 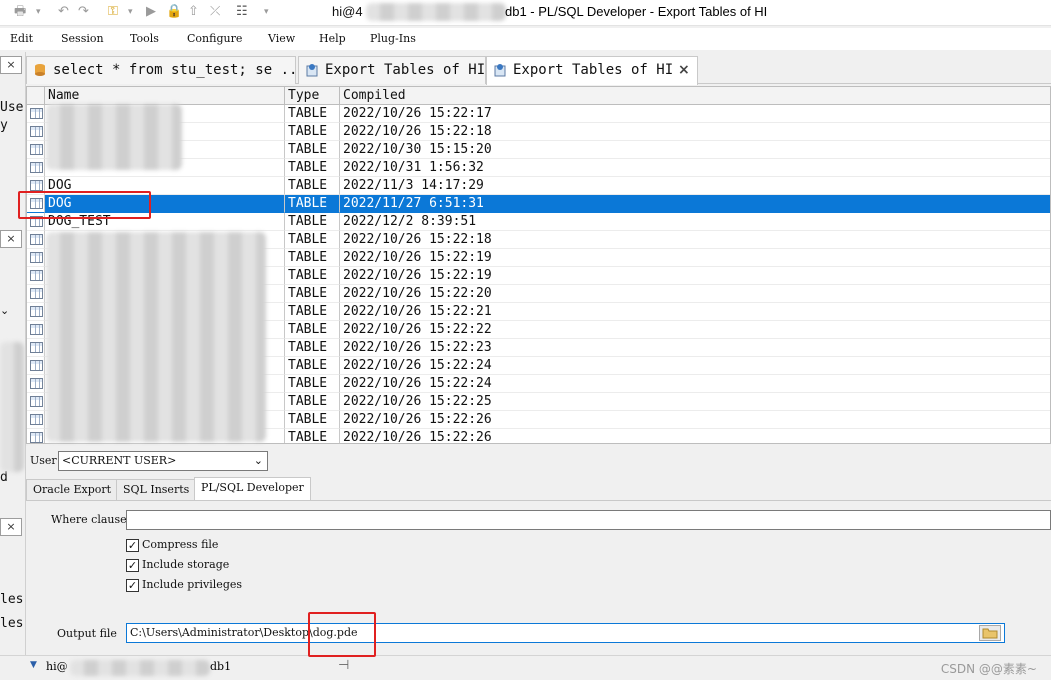 What do you see at coordinates (165, 222) in the screenshot?
I see `name-cell: DOG_TEST` at bounding box center [165, 222].